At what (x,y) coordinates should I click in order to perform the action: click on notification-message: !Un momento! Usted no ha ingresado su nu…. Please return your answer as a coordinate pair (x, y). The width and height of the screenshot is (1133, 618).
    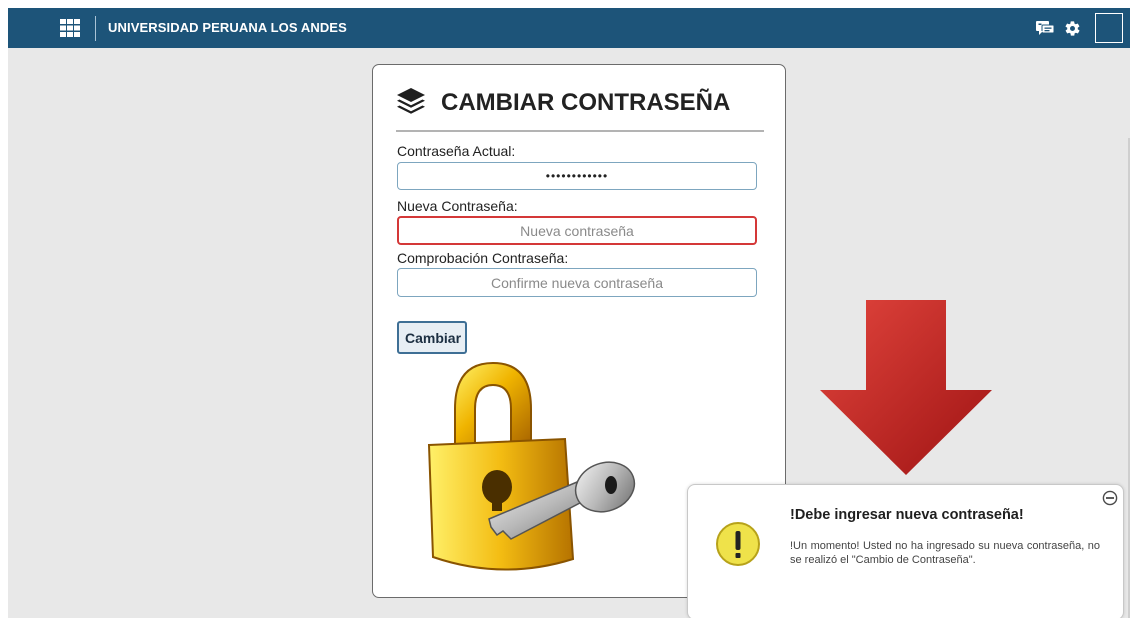
    Looking at the image, I should click on (945, 553).